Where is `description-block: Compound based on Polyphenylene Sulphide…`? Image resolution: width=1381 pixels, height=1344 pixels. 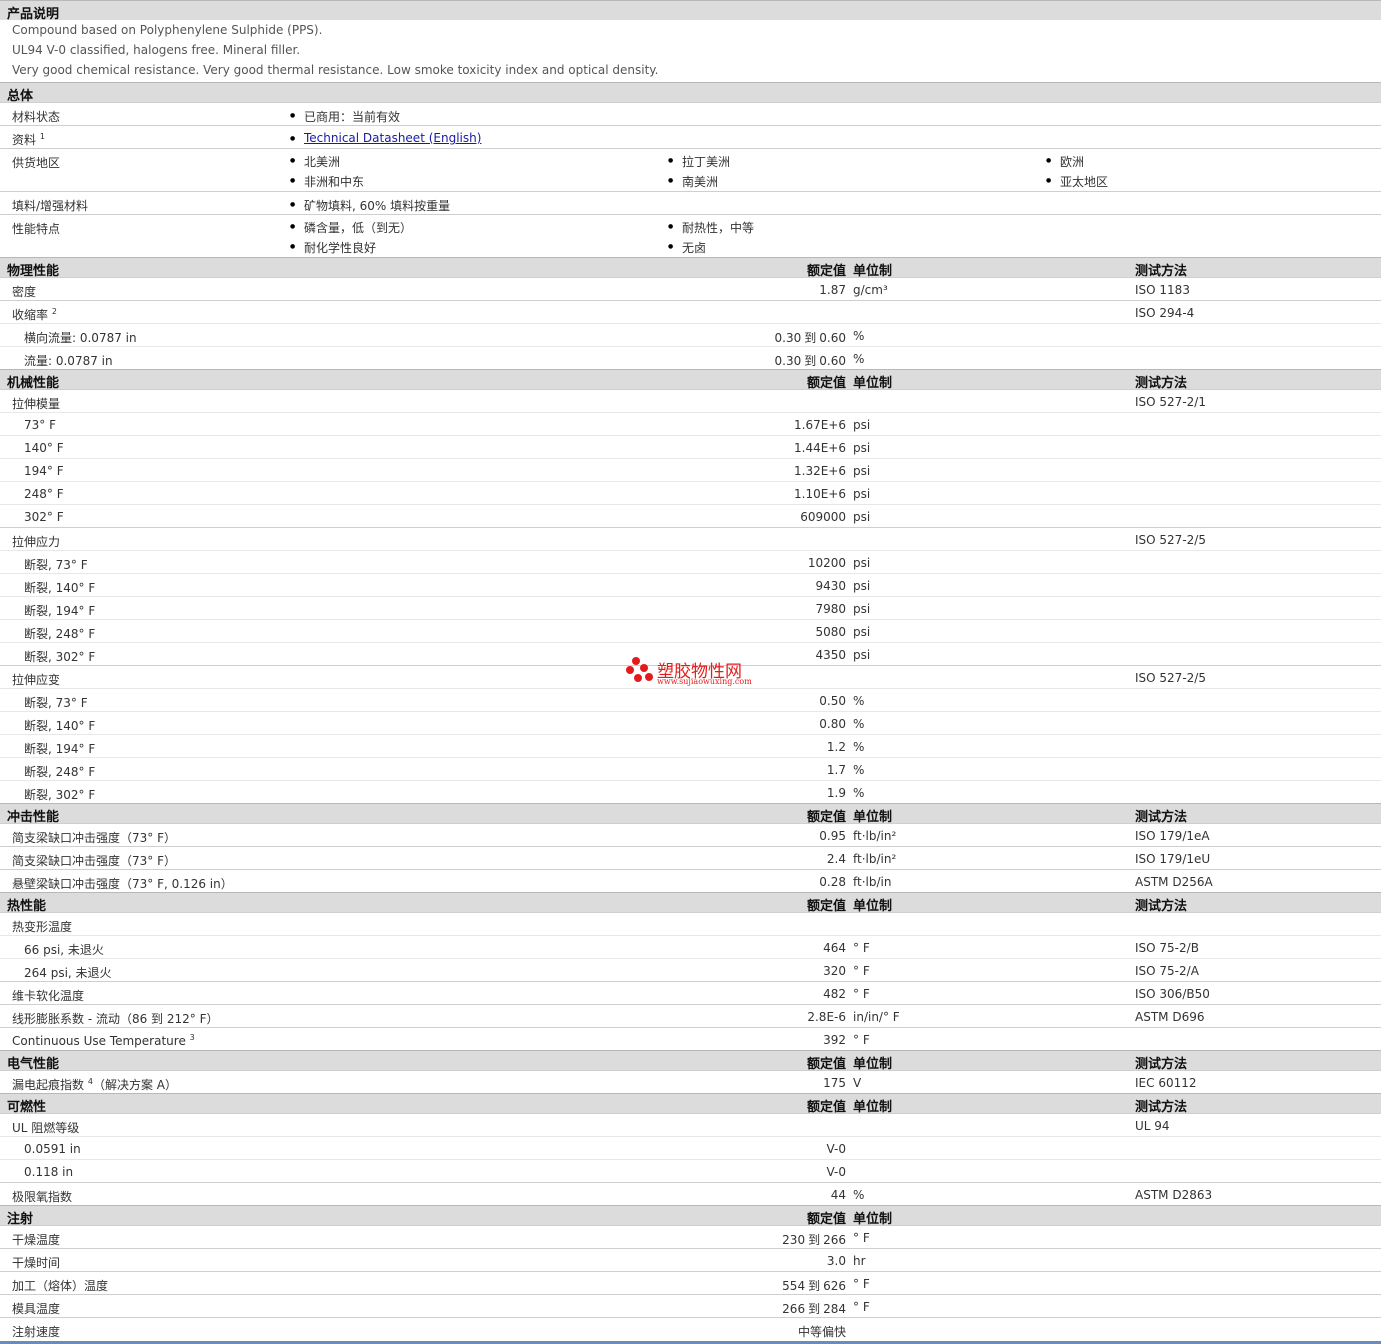 description-block: Compound based on Polyphenylene Sulphide… is located at coordinates (690, 51).